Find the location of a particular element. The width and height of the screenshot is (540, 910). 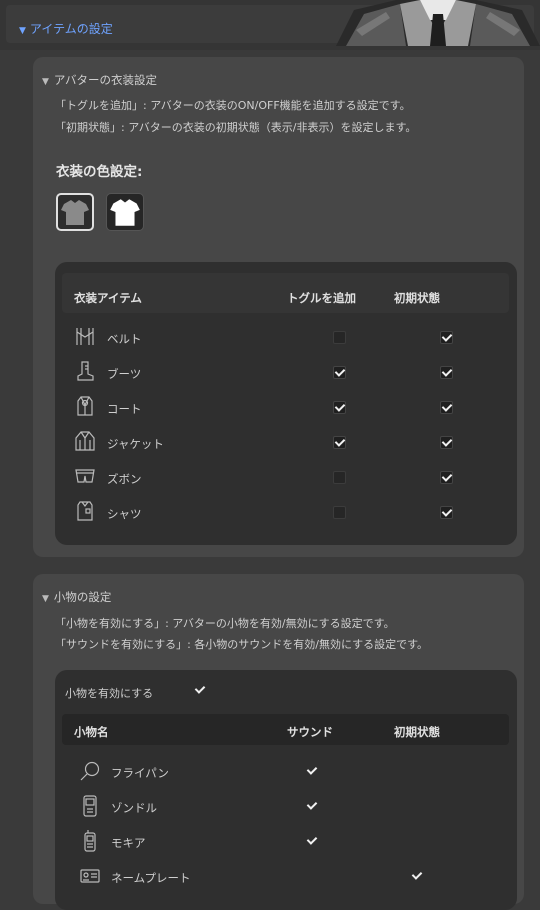

initial-checkbox-coat is located at coordinates (446, 407).